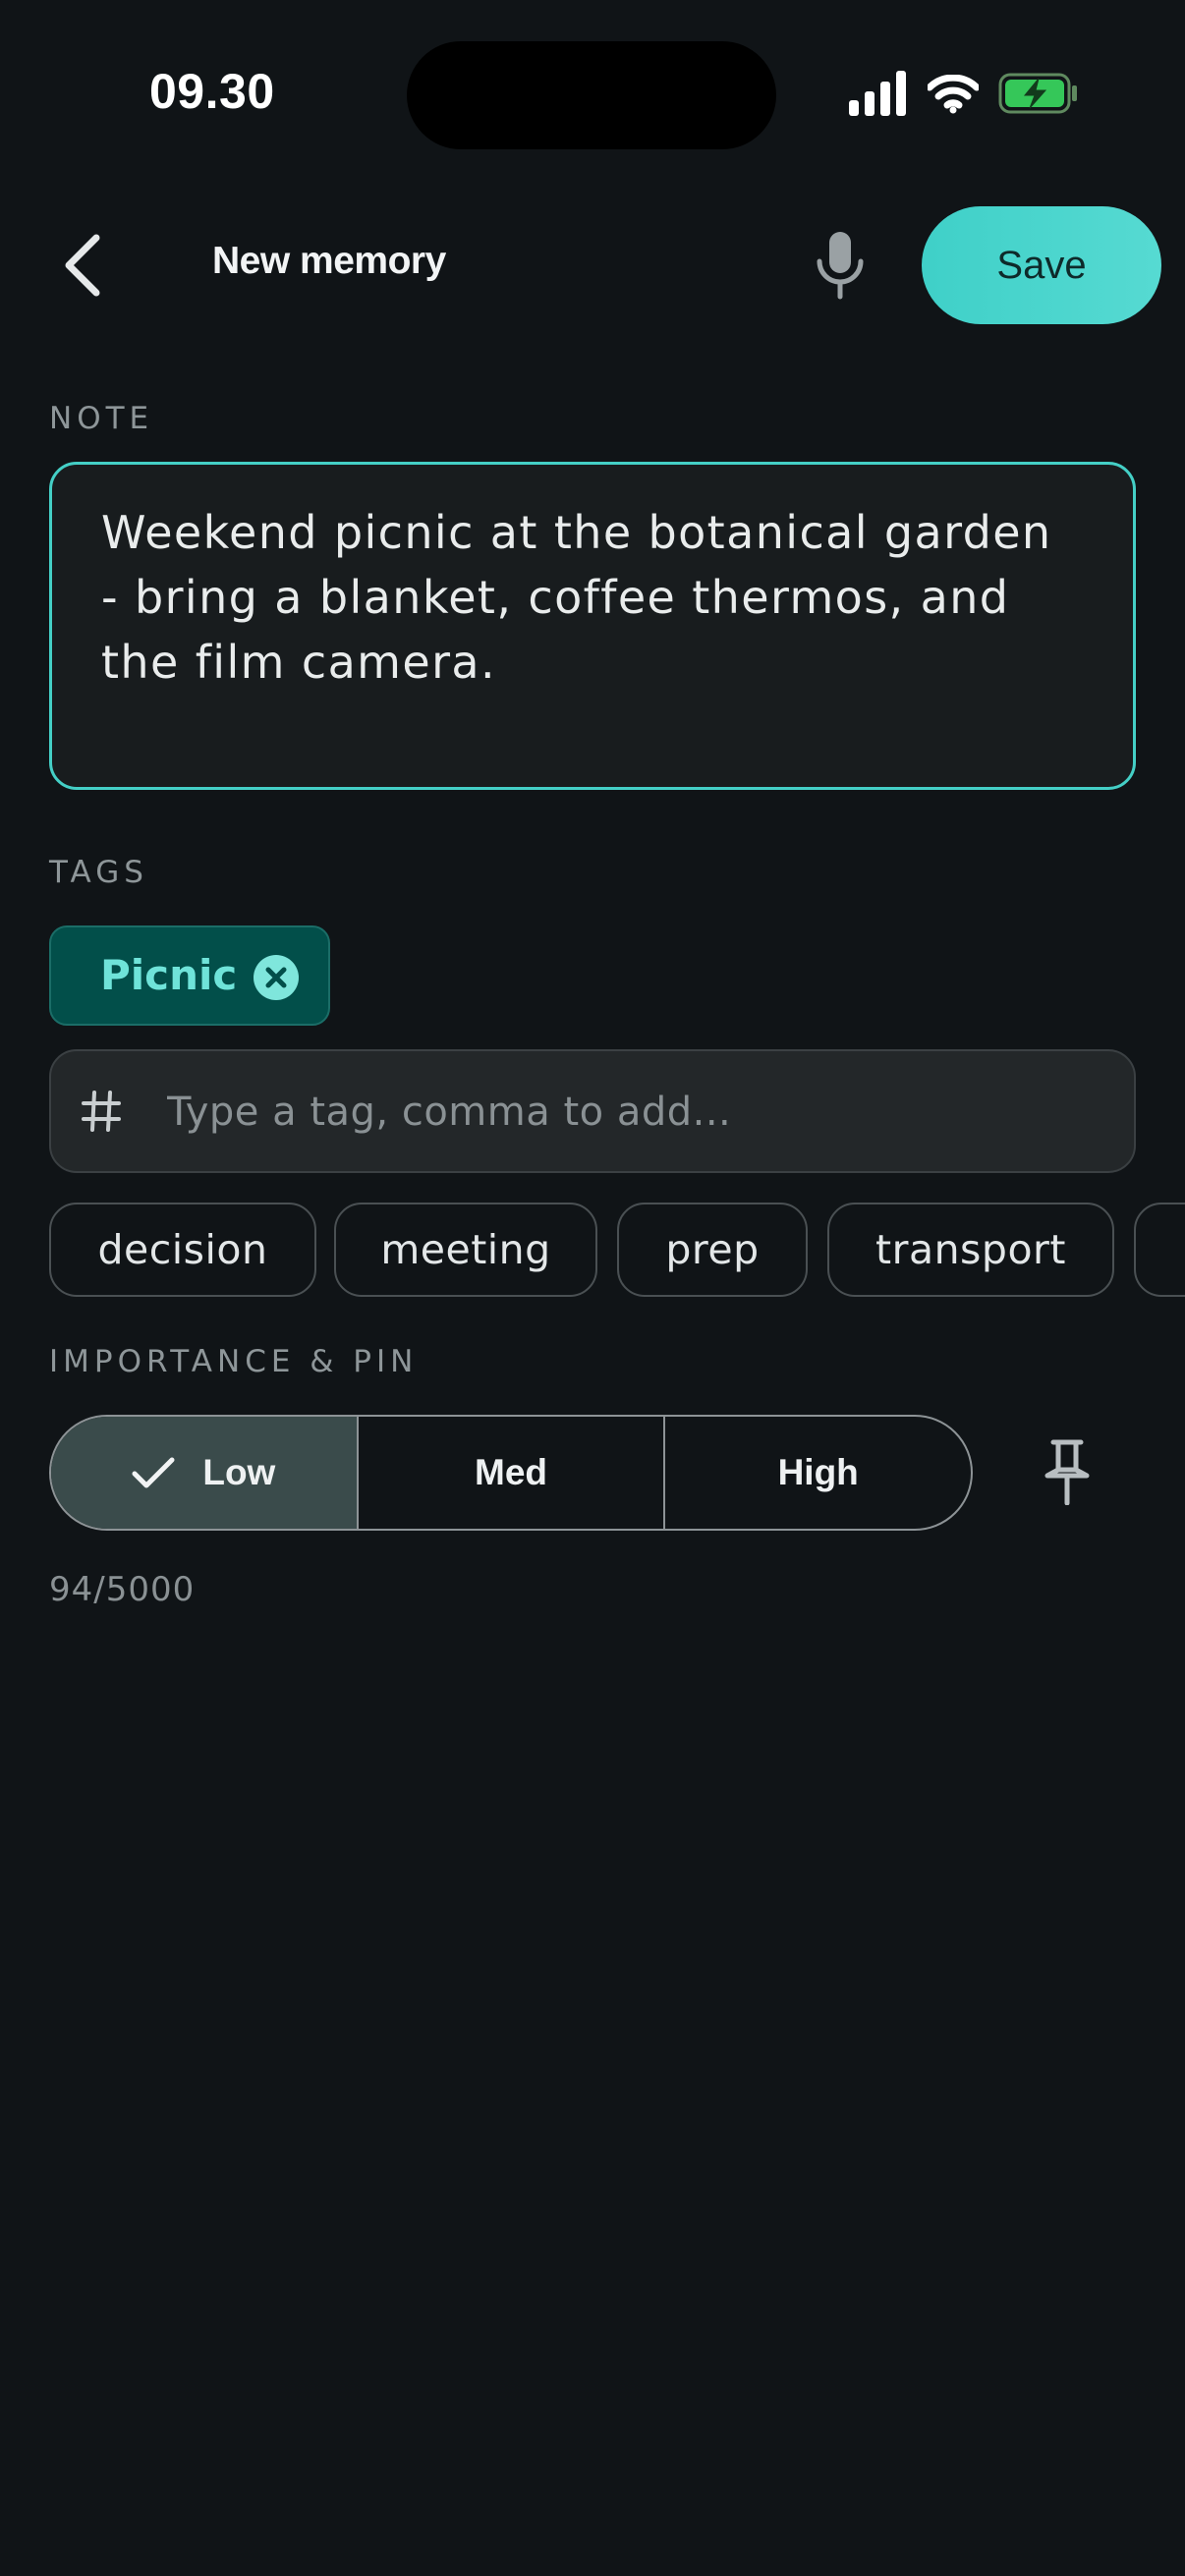  I want to click on tag-suggestions: decision meeting prep transport, so click(617, 1250).